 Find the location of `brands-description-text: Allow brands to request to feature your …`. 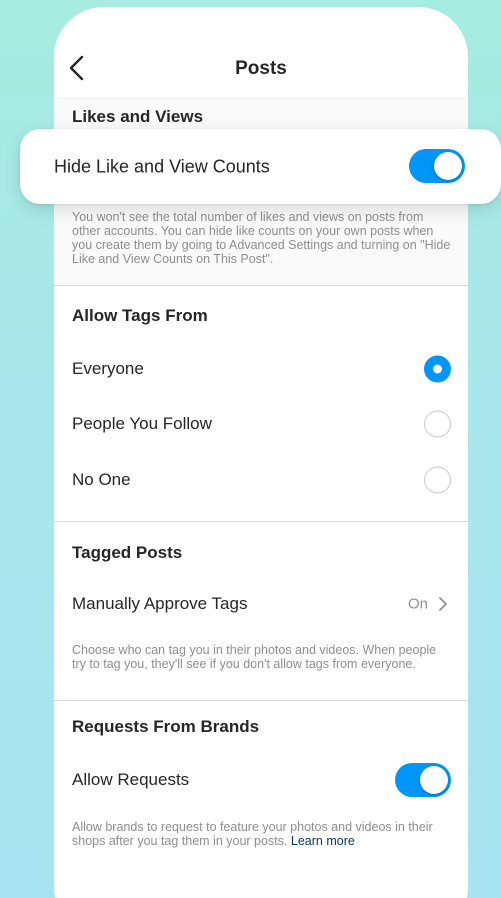

brands-description-text: Allow brands to request to feature your … is located at coordinates (252, 834).